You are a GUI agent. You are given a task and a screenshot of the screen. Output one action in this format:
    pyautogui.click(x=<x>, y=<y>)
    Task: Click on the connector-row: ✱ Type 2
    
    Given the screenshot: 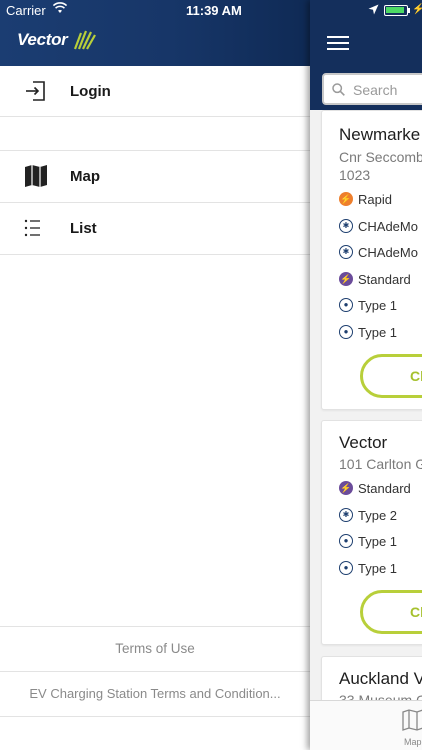 What is the action you would take?
    pyautogui.click(x=368, y=515)
    